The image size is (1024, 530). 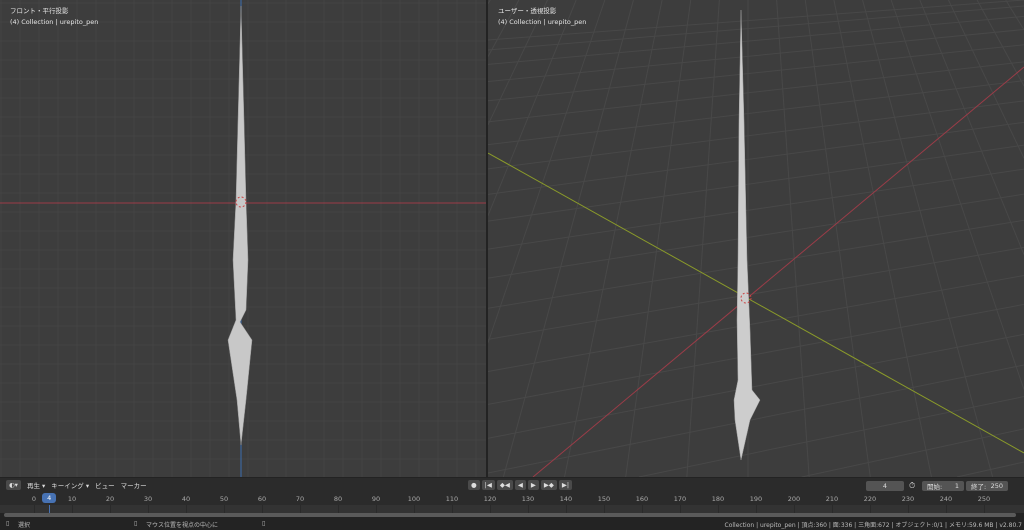 What do you see at coordinates (747, 235) in the screenshot?
I see `pen-mesh` at bounding box center [747, 235].